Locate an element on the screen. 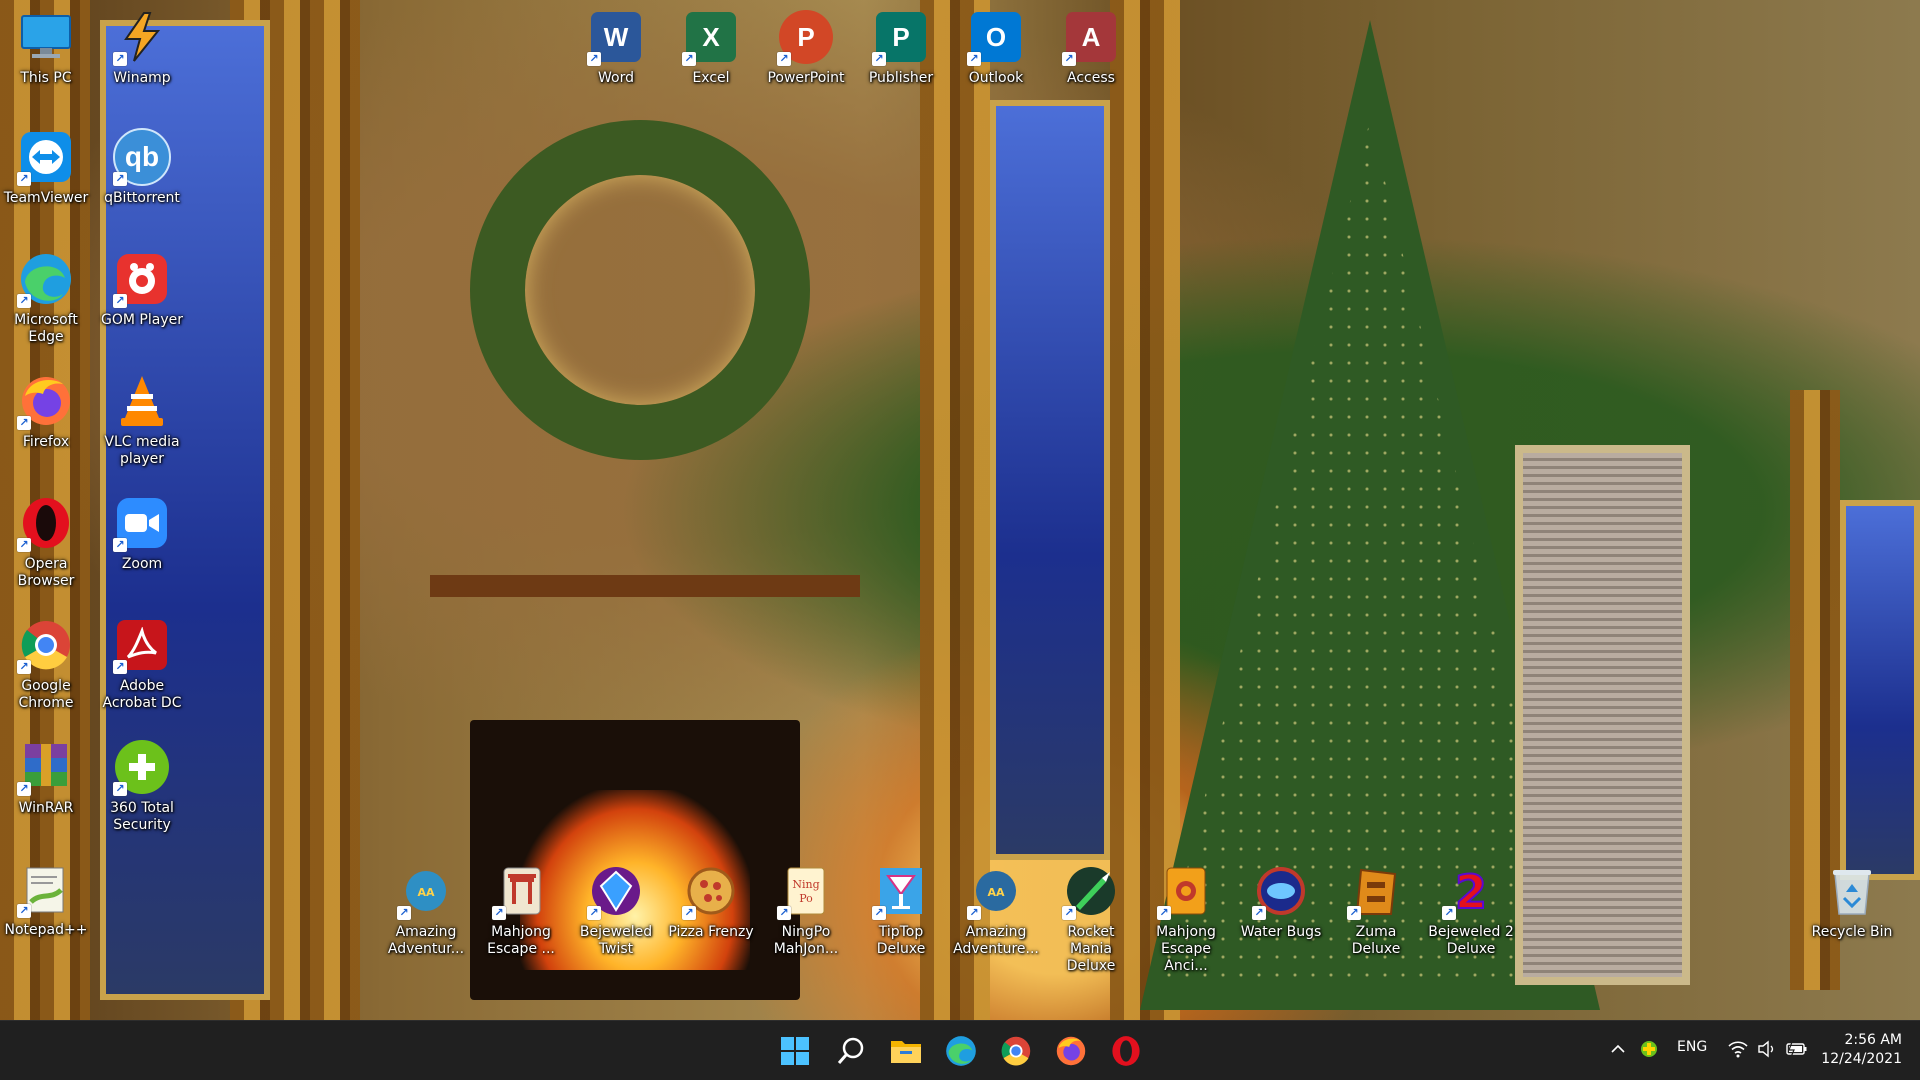  battery-charging-icon is located at coordinates (1796, 1049).